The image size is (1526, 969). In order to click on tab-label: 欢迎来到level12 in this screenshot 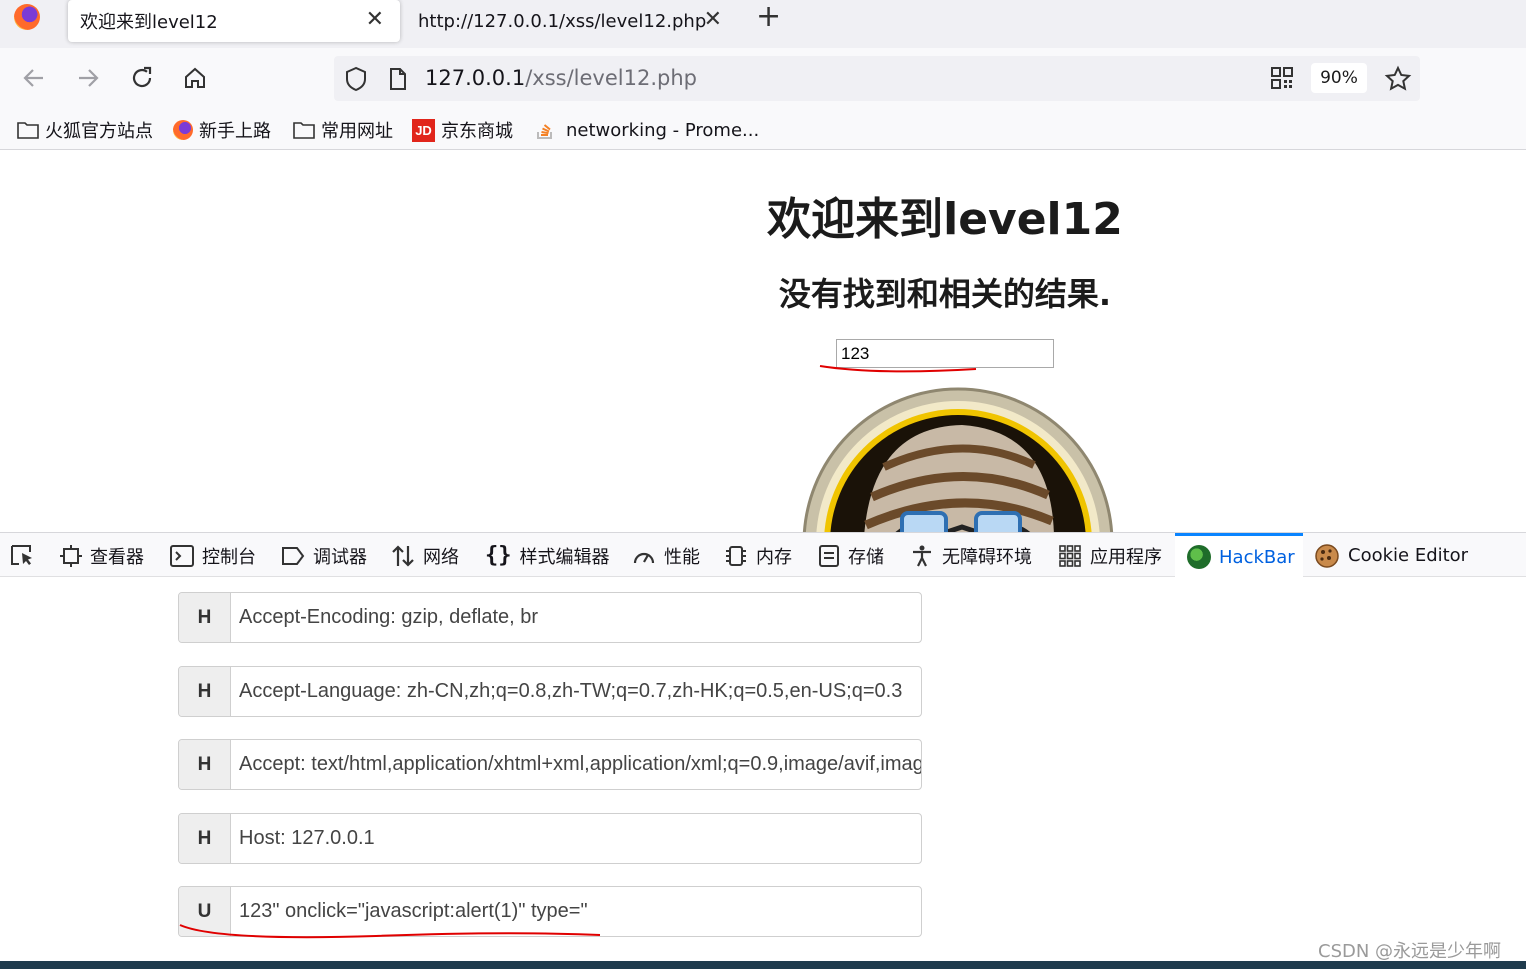, I will do `click(149, 22)`.